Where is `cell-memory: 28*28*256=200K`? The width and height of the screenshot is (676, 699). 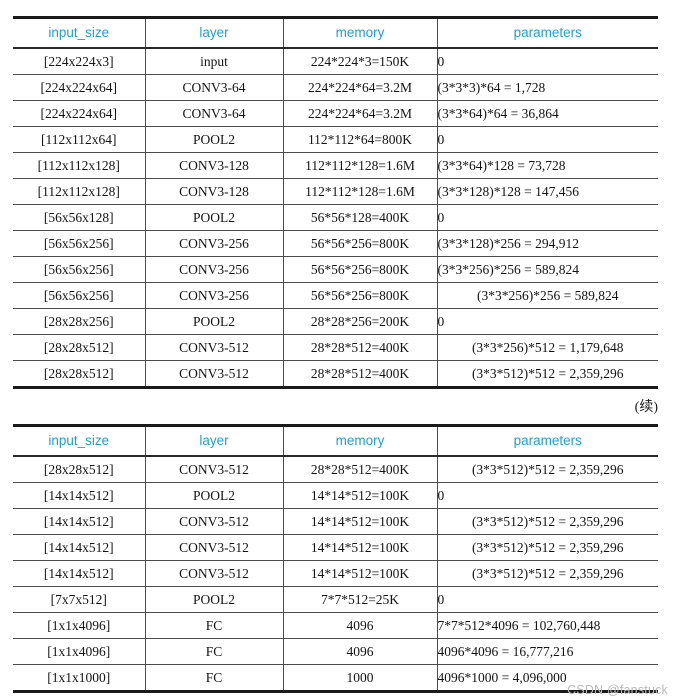
cell-memory: 28*28*256=200K is located at coordinates (360, 321).